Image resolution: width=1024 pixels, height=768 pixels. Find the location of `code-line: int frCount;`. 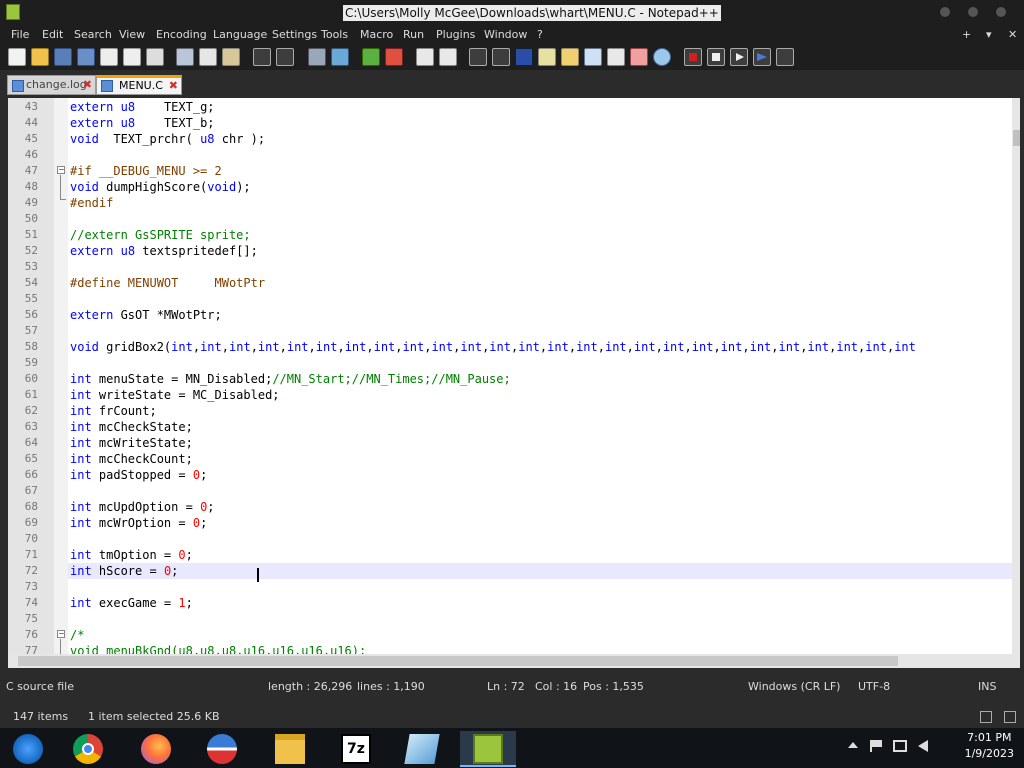

code-line: int frCount; is located at coordinates (113, 411).